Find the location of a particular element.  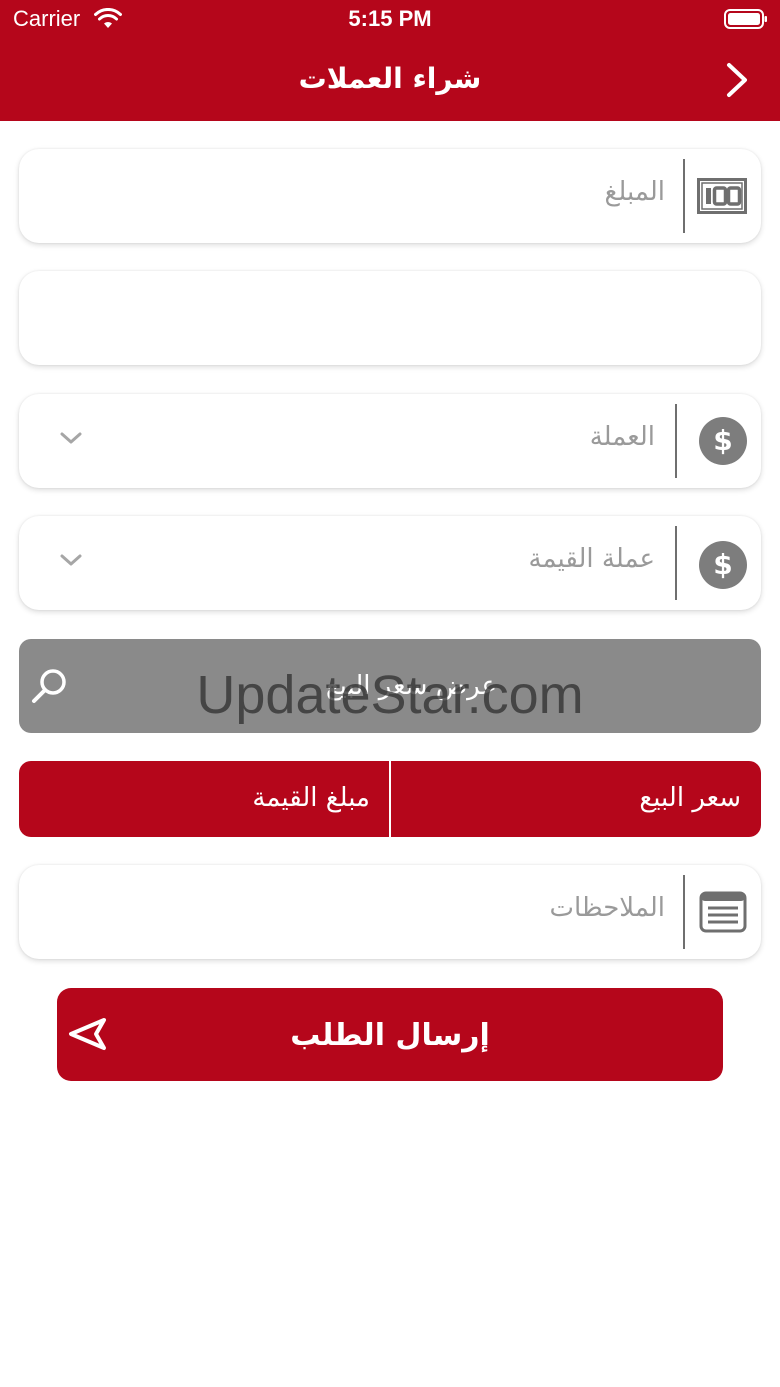

value-currency-placeholder: عملة القيمة is located at coordinates (591, 559).